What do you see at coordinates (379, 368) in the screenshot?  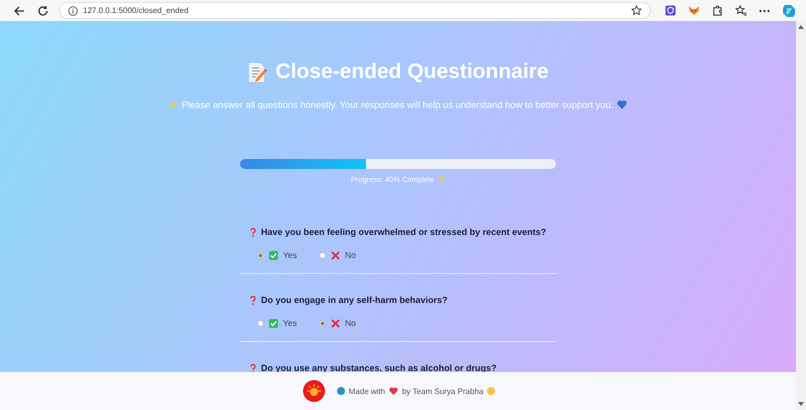 I see `question-text: Do you use any substances, such as alcohol or drugs?` at bounding box center [379, 368].